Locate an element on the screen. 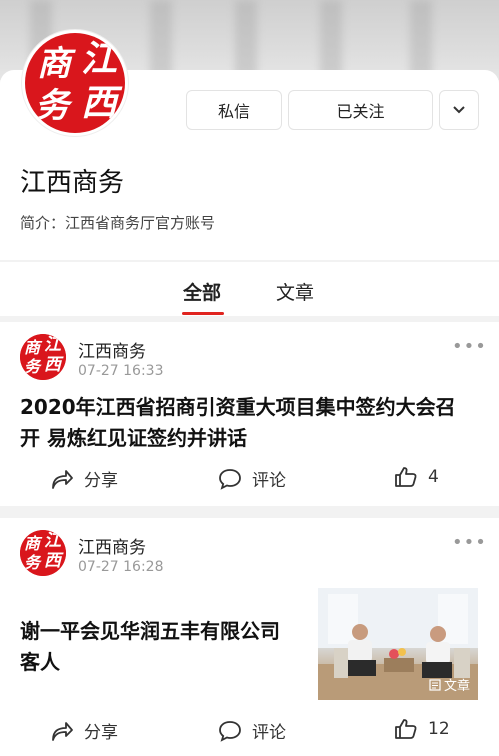 Image resolution: width=499 pixels, height=756 pixels. follow-button: 已关注 is located at coordinates (360, 110).